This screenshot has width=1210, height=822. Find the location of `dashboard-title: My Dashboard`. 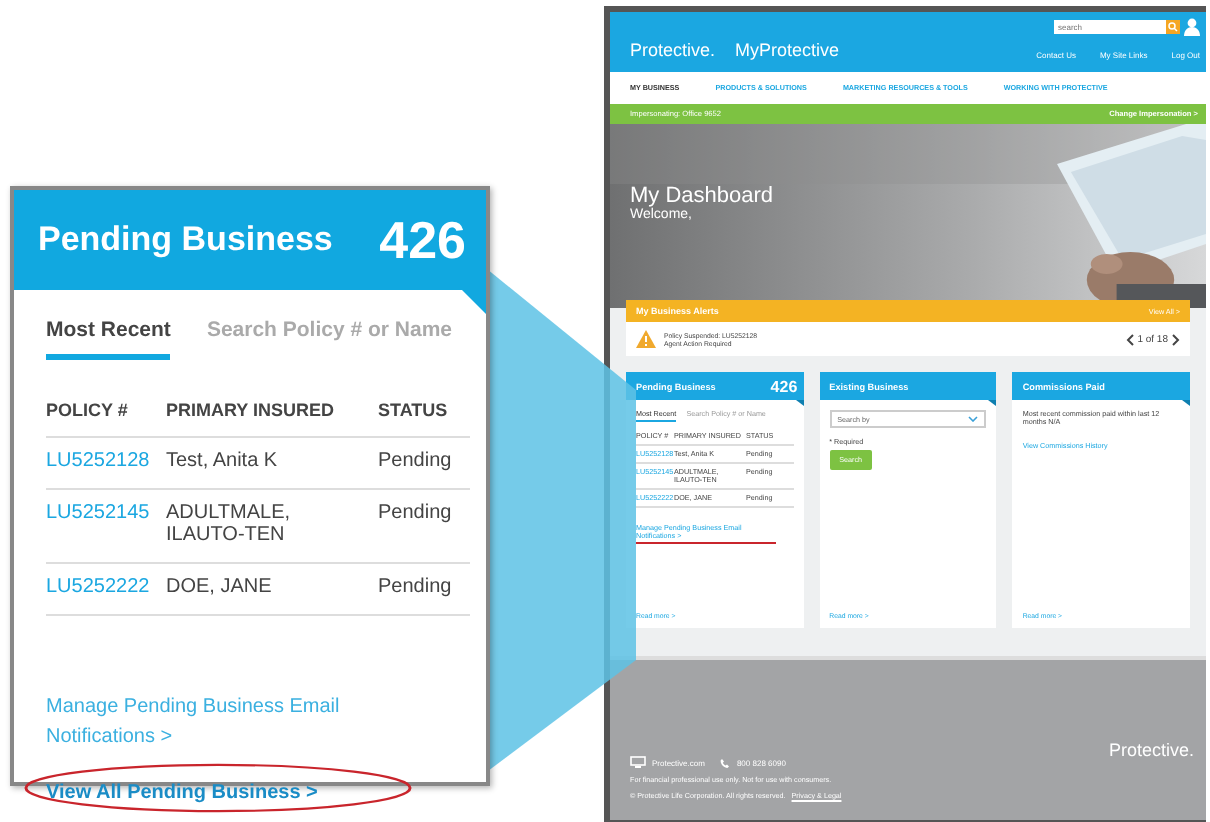

dashboard-title: My Dashboard is located at coordinates (702, 196).